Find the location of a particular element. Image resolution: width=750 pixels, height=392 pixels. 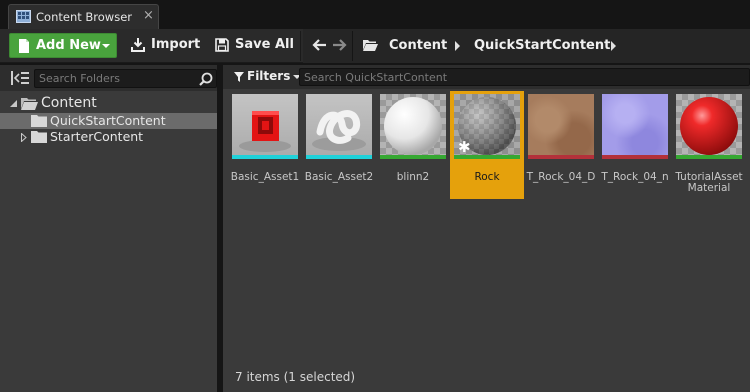

item-count-status: 7 items (1 selected) is located at coordinates (295, 377).